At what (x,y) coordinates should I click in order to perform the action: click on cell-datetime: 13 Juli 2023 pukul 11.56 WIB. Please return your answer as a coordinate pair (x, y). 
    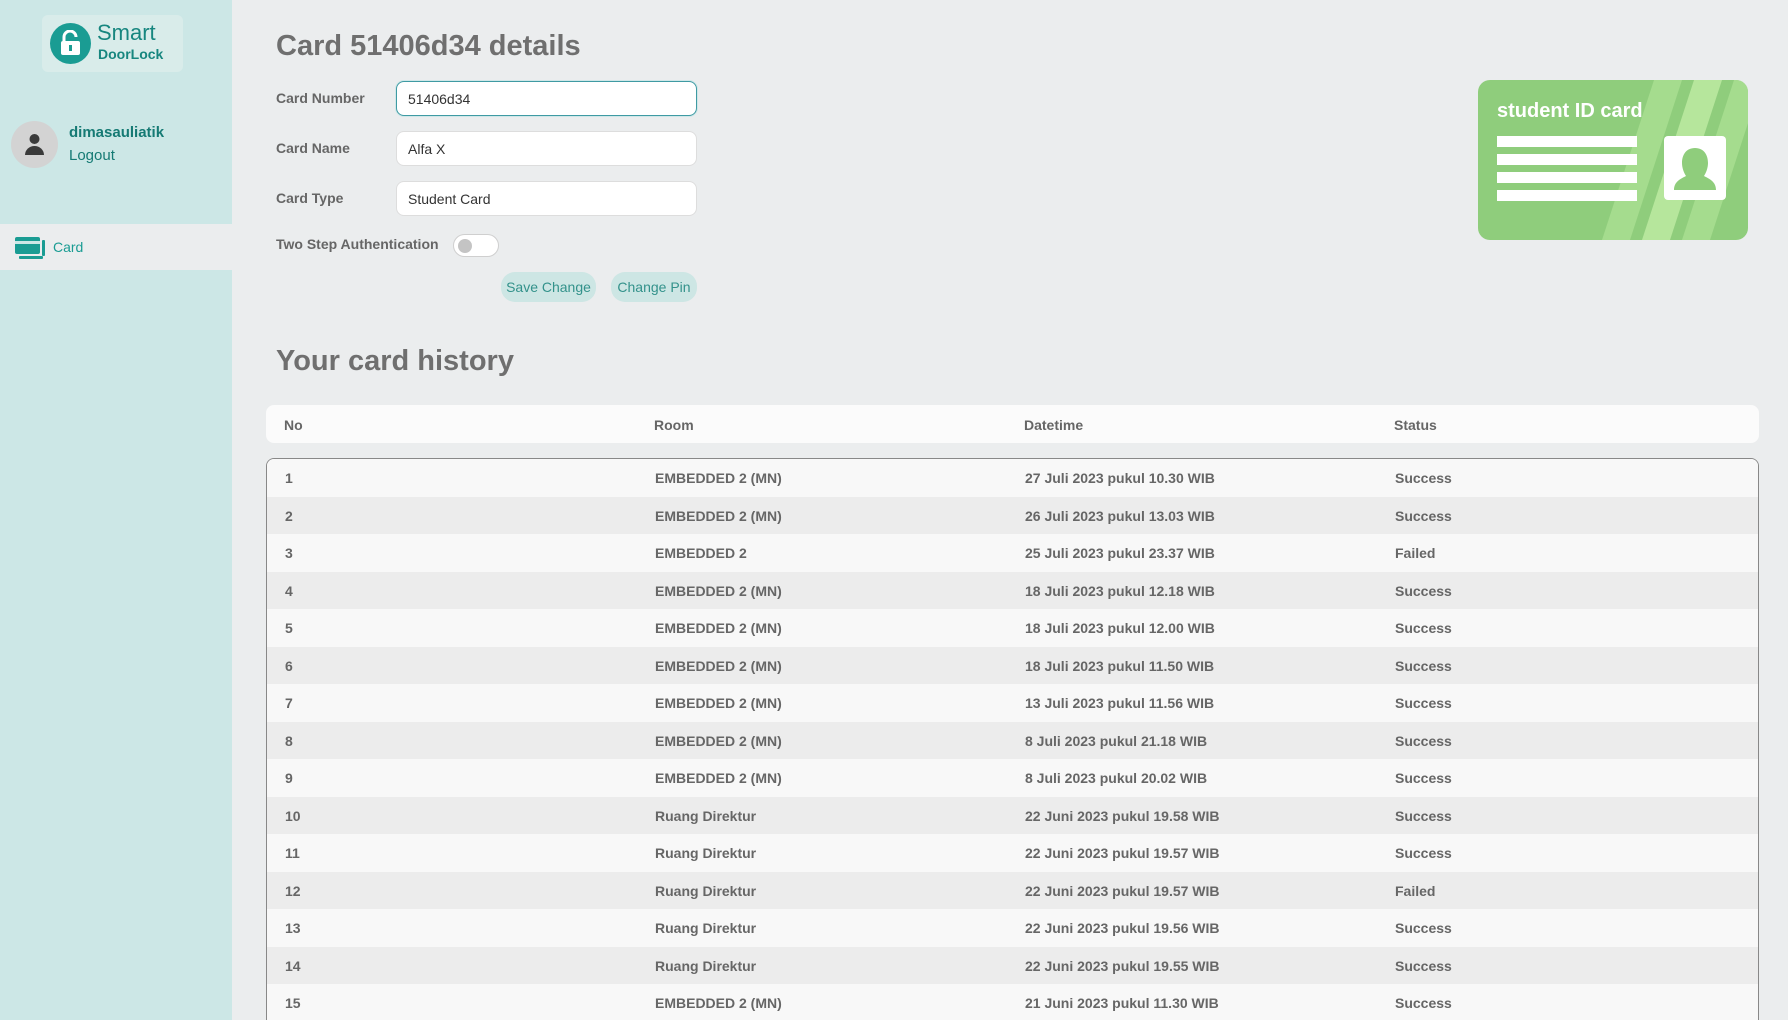
    Looking at the image, I should click on (1120, 703).